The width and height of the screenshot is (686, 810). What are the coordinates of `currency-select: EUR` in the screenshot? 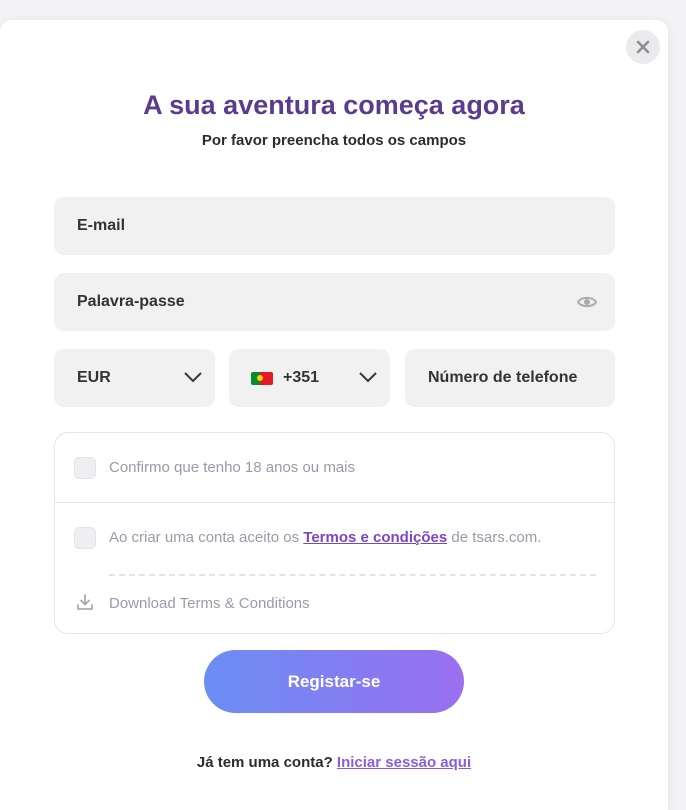 It's located at (134, 378).